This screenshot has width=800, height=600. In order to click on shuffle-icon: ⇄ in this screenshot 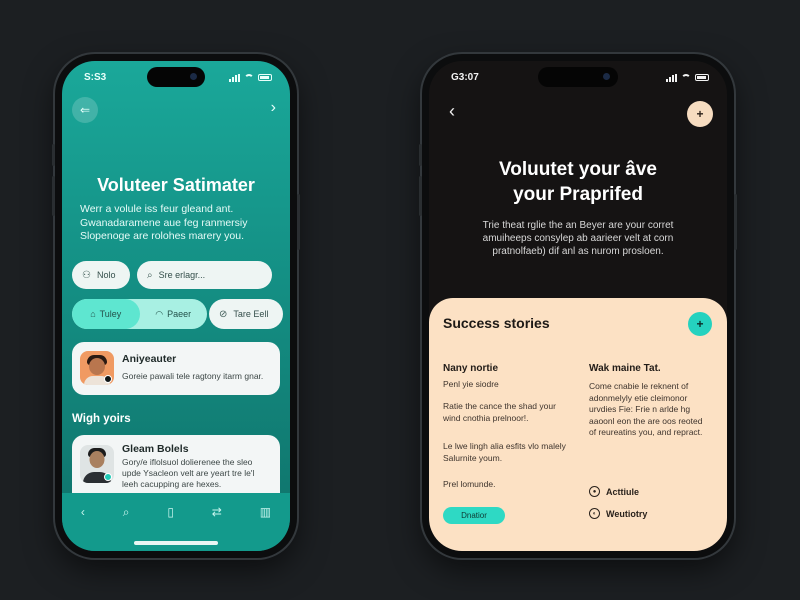, I will do `click(217, 512)`.